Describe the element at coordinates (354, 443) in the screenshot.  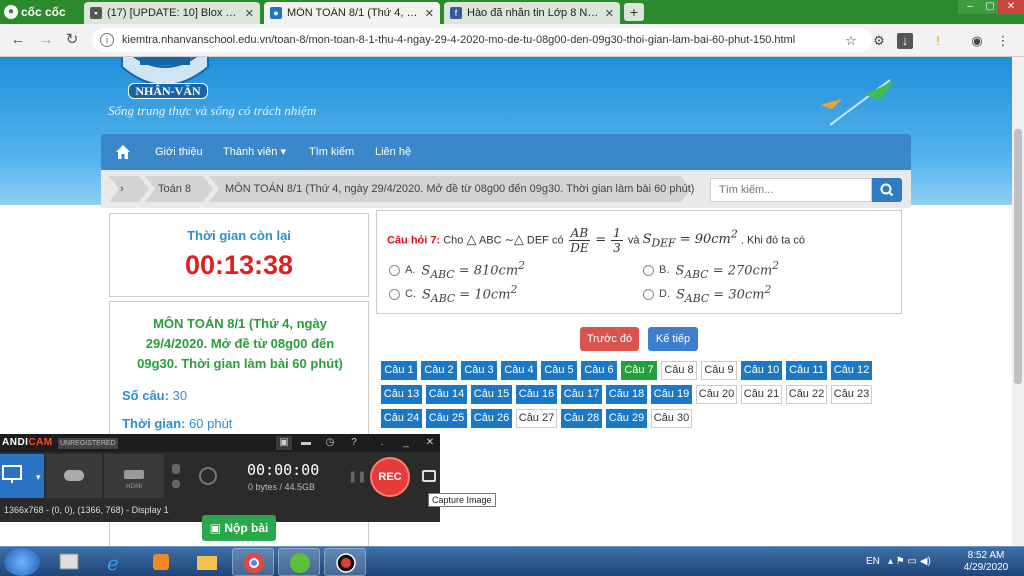
I see `help-icon: ?` at that location.